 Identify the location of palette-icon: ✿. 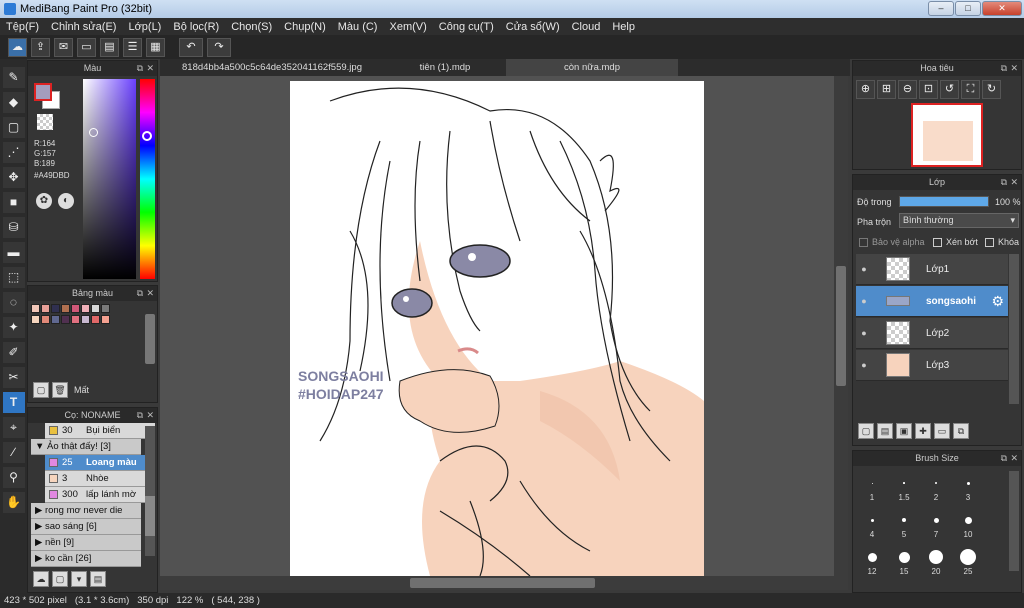
(44, 201).